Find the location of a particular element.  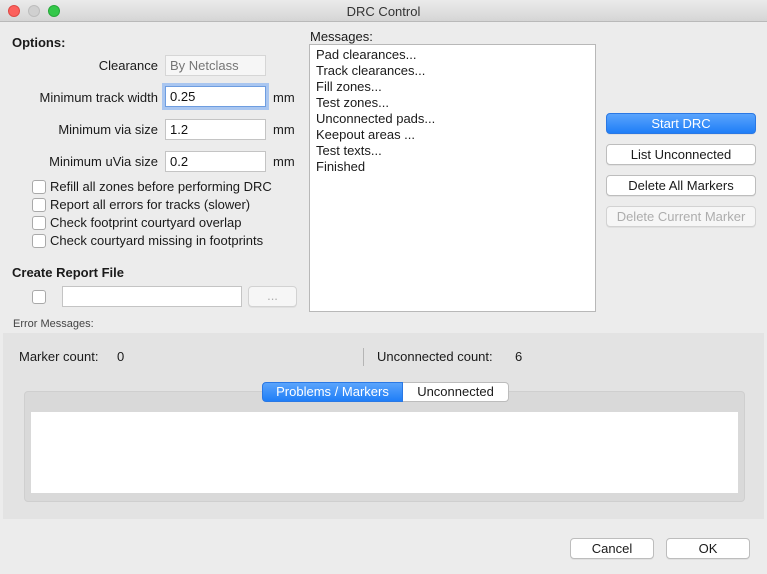

min-via-size-label: Minimum via size is located at coordinates (108, 129).